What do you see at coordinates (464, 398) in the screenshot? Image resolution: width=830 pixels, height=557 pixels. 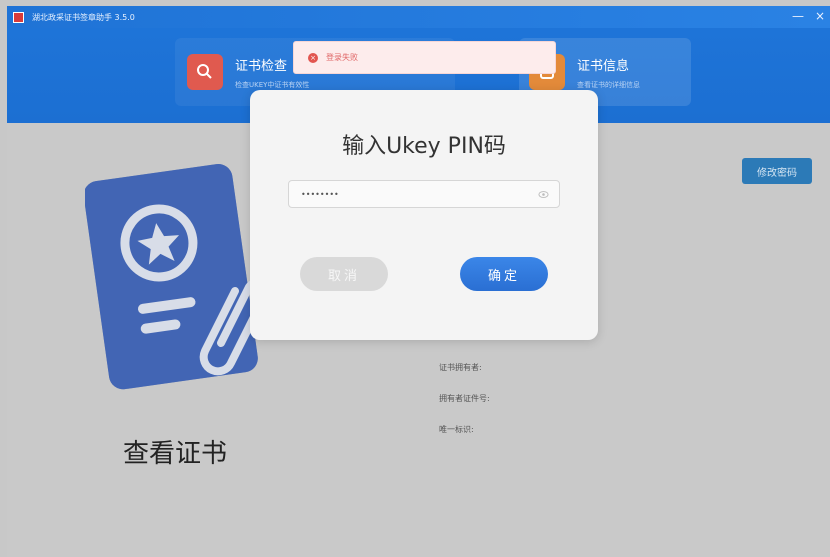 I see `owner-id-label: 拥有者证件号:` at bounding box center [464, 398].